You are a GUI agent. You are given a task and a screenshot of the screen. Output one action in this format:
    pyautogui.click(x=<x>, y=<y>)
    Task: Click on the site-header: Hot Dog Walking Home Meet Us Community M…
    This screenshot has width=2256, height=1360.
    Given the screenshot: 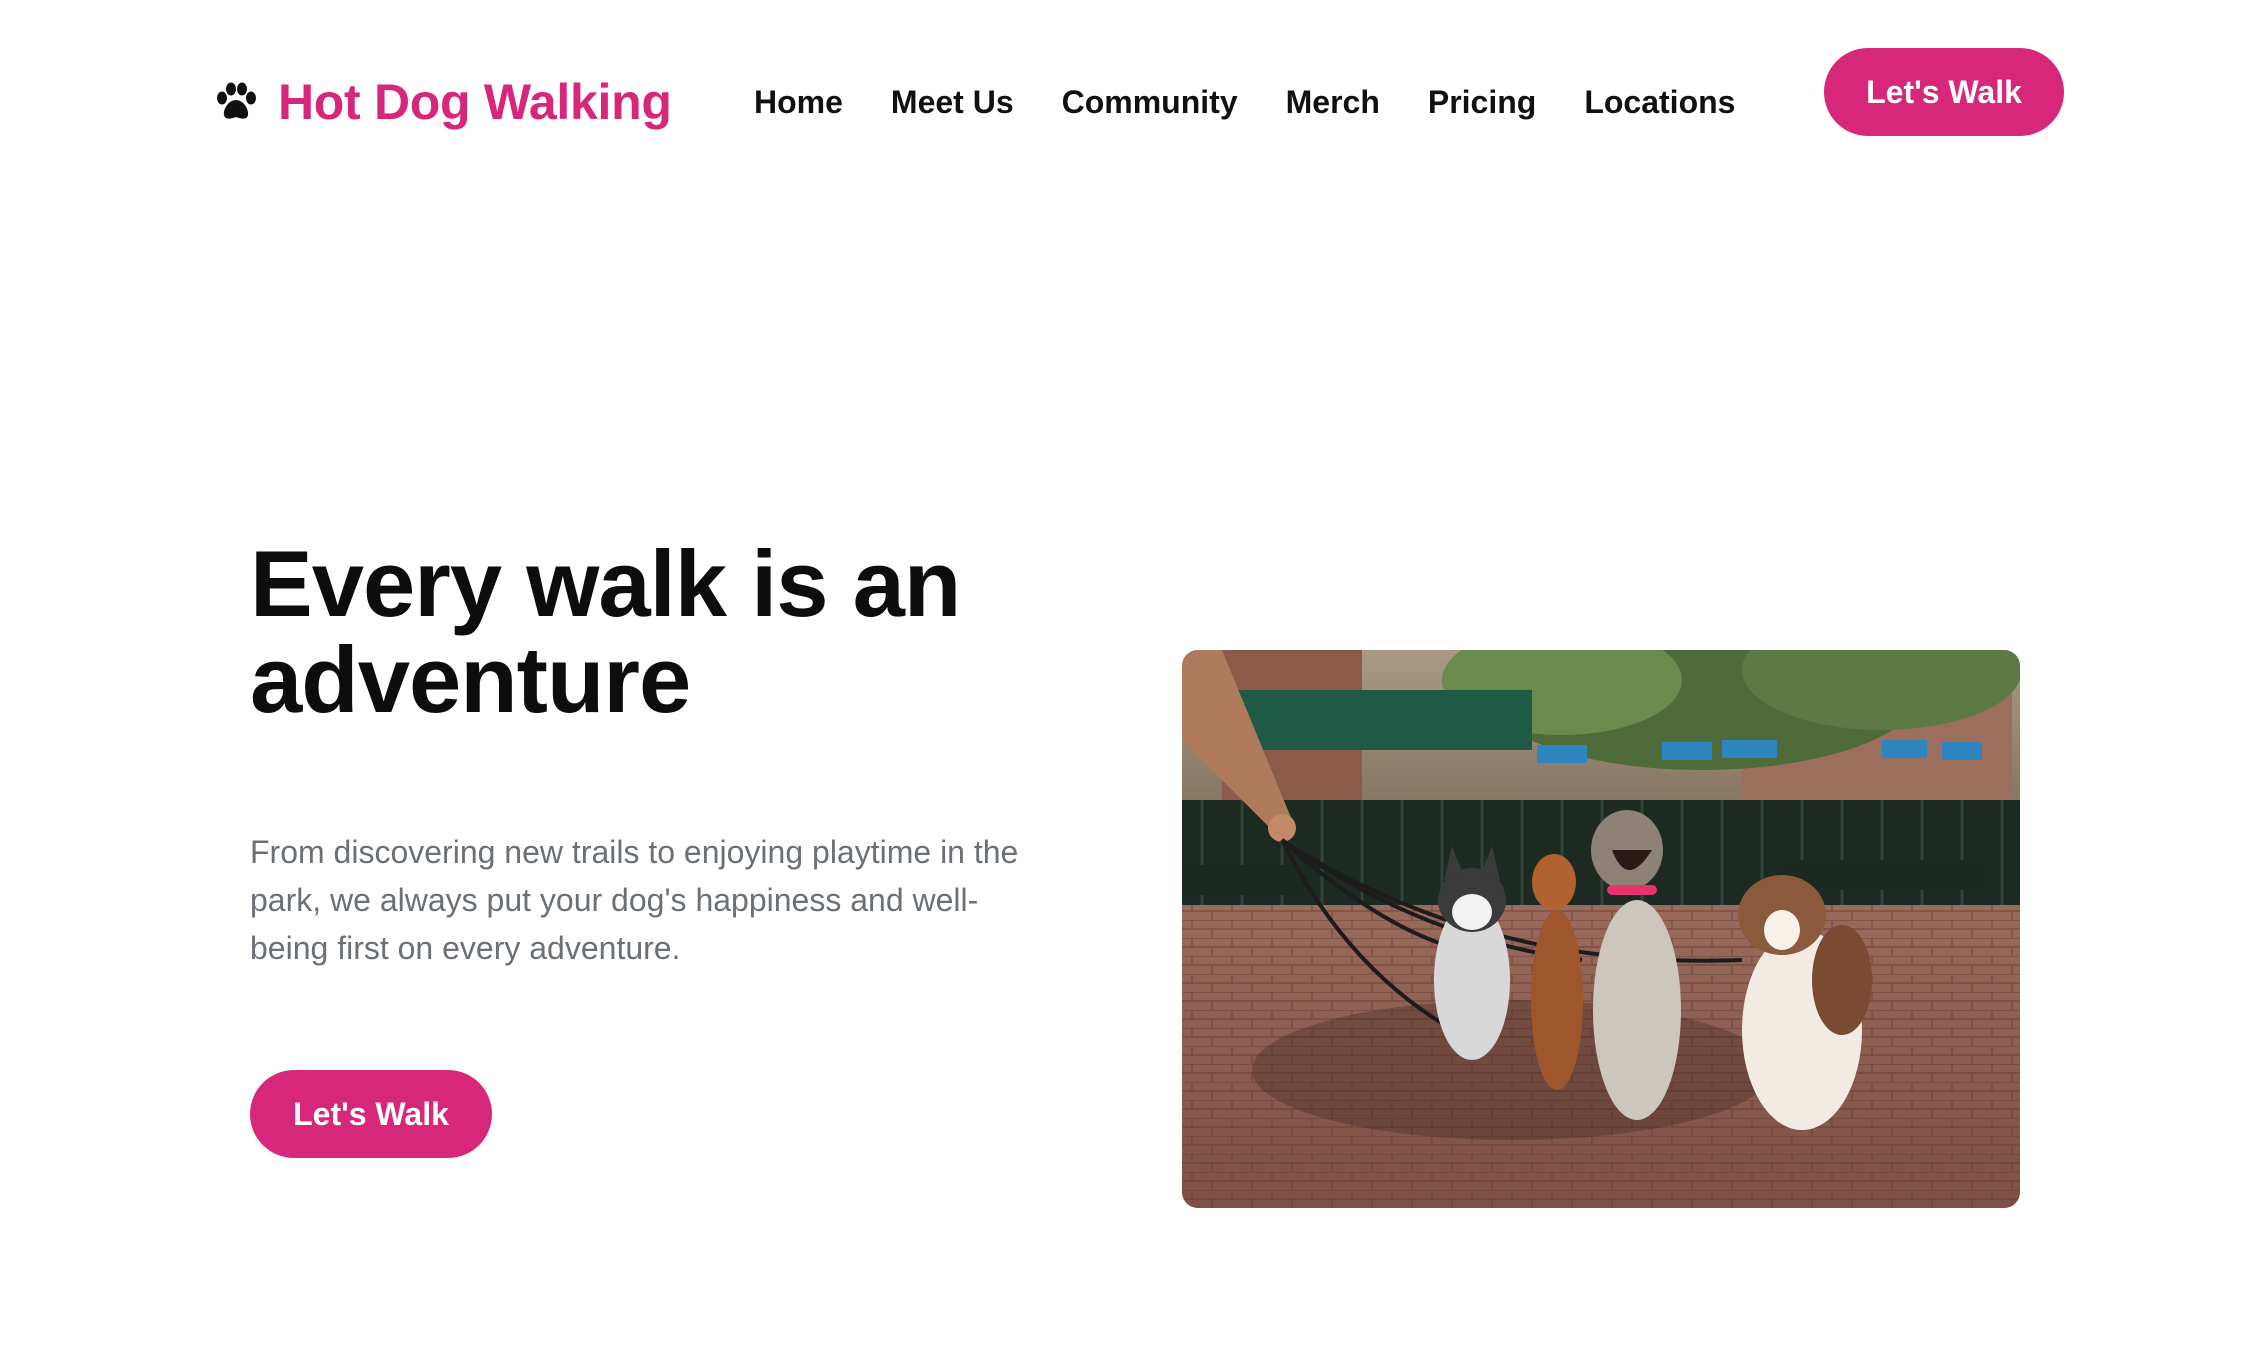 What is the action you would take?
    pyautogui.click(x=1128, y=95)
    